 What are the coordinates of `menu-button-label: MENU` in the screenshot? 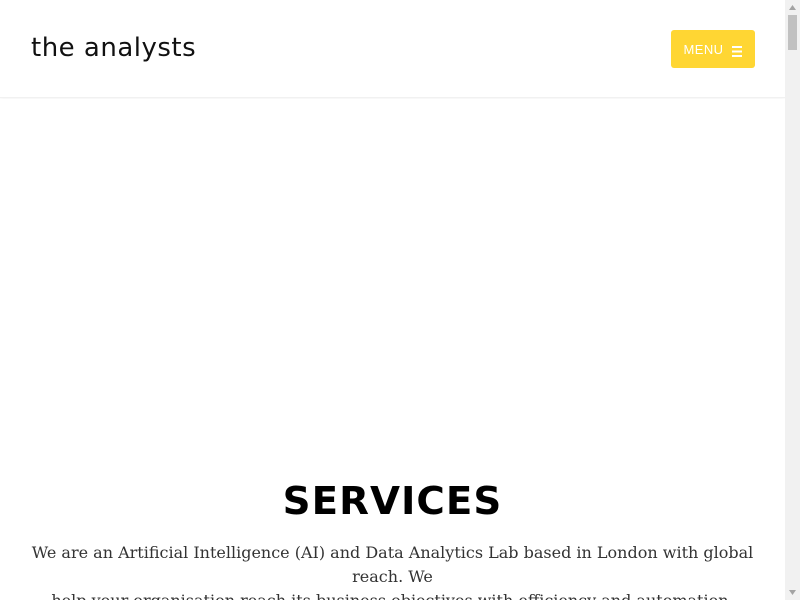 It's located at (703, 49).